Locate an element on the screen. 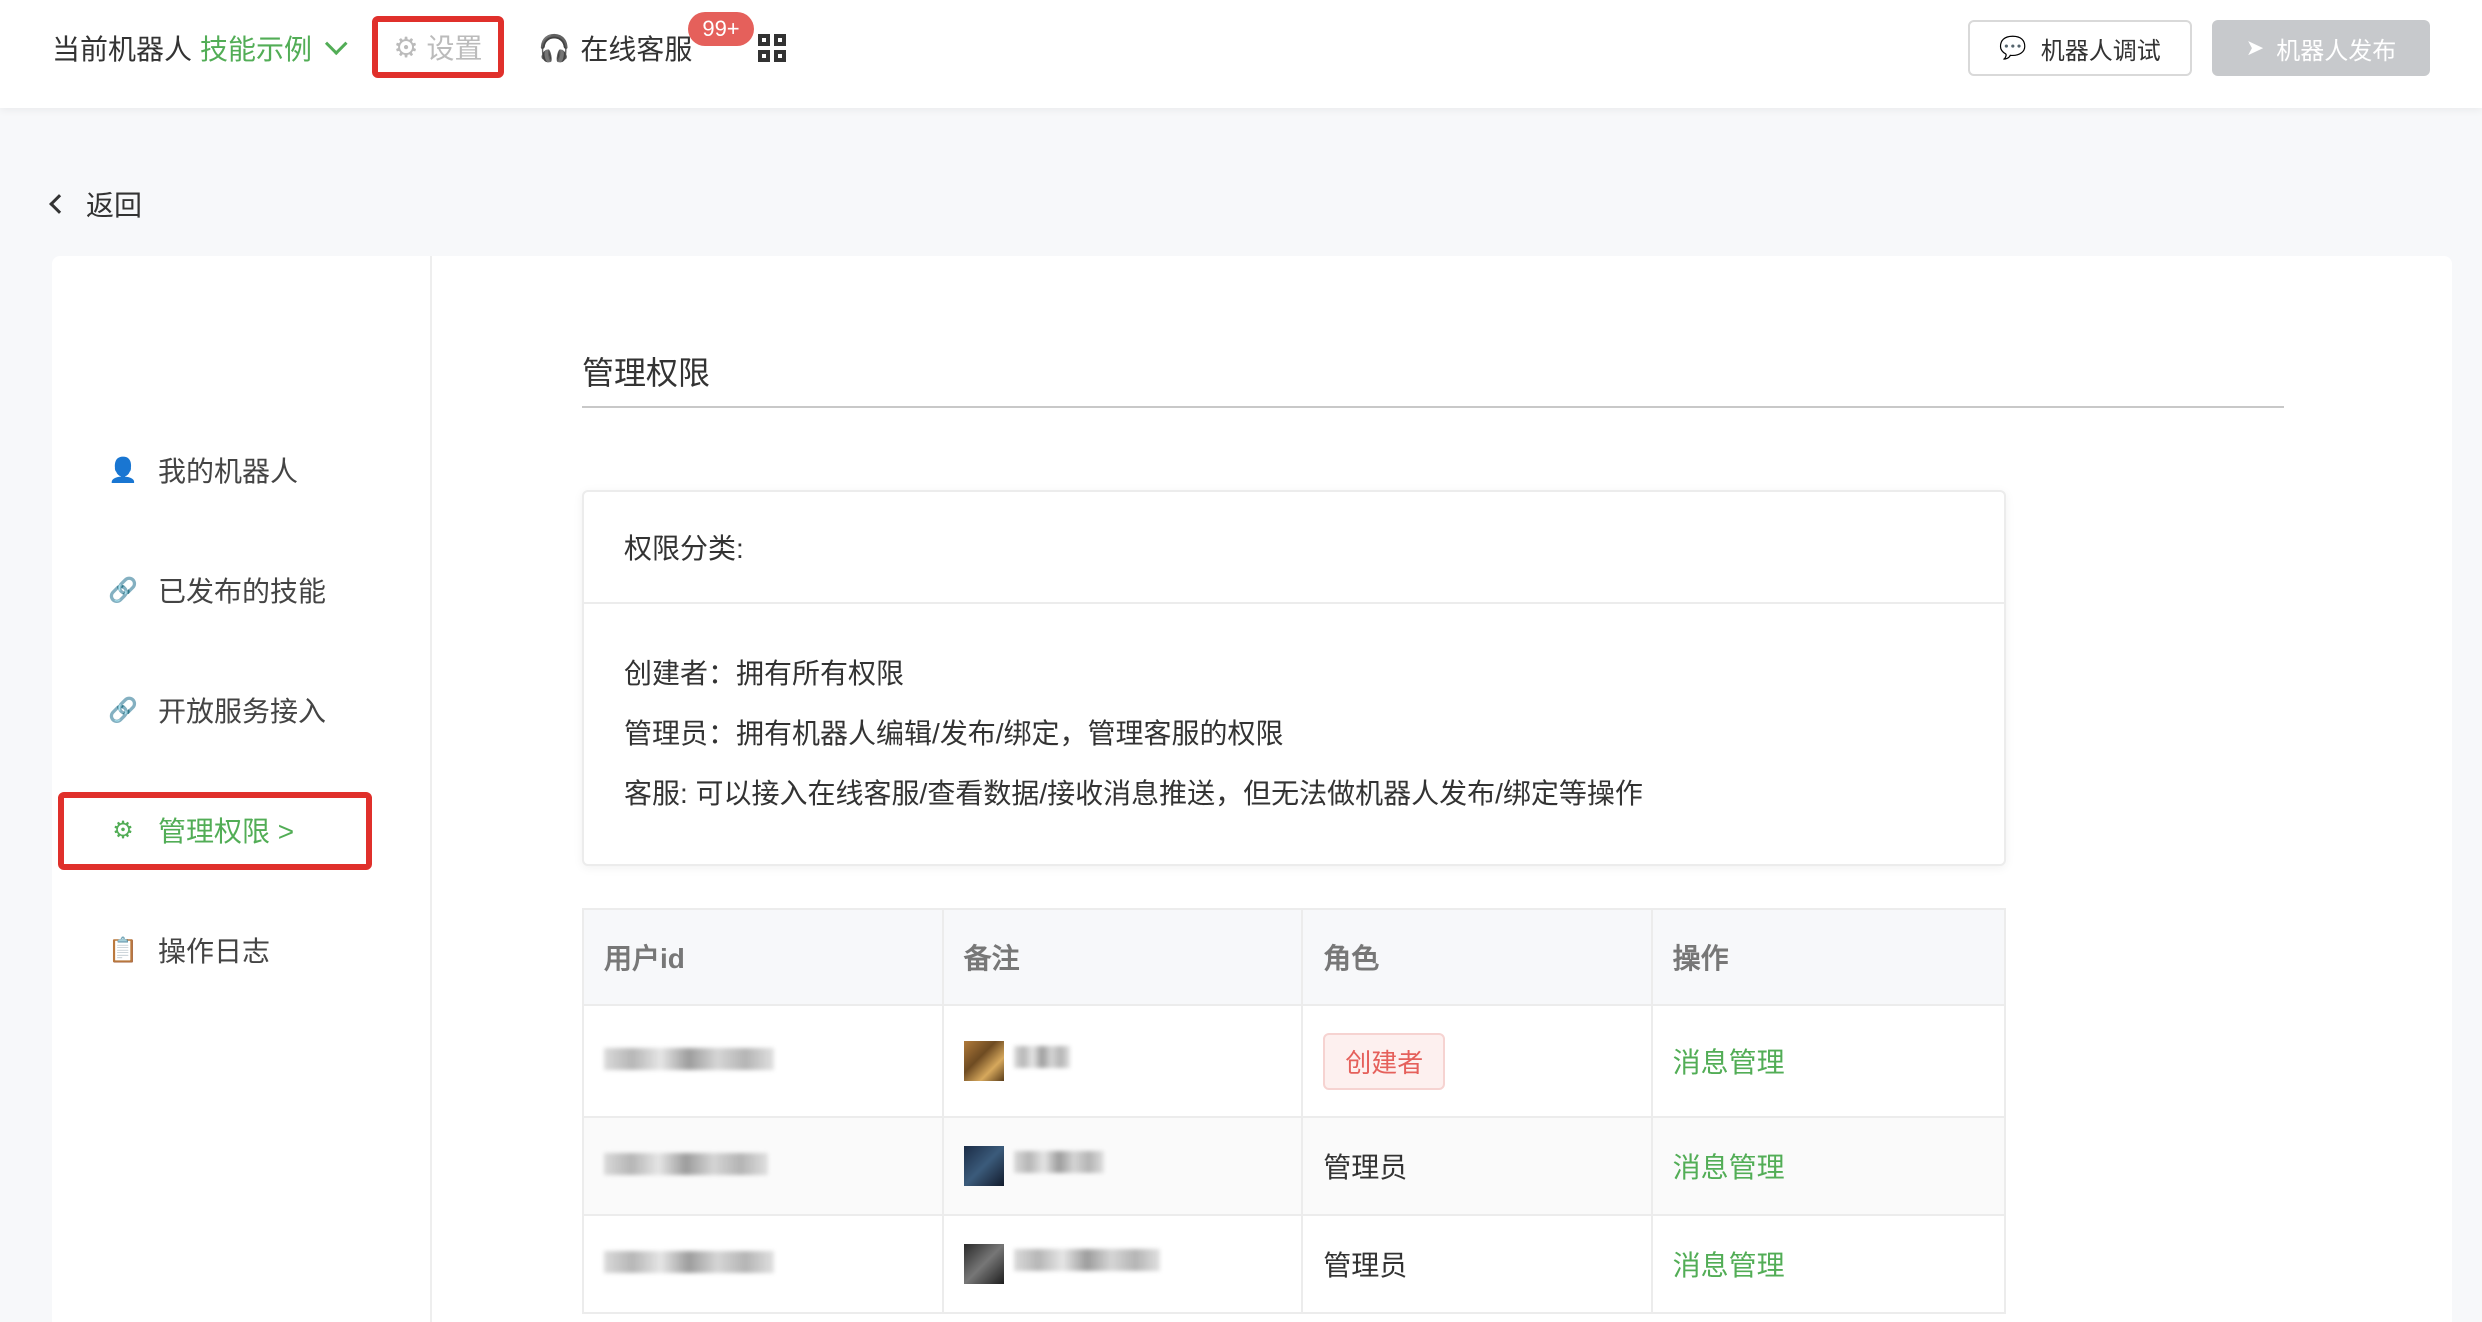  sidebar-item-label: 我的机器人 is located at coordinates (228, 471).